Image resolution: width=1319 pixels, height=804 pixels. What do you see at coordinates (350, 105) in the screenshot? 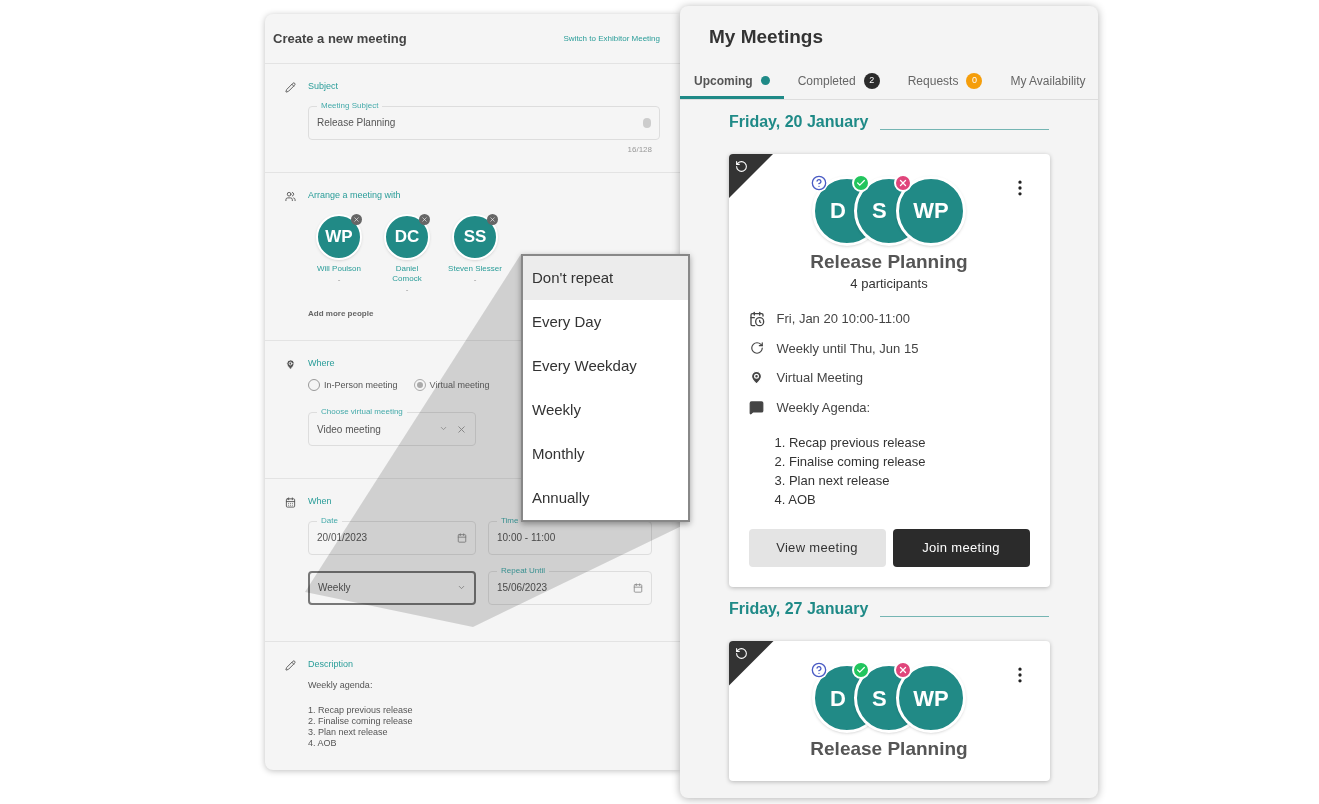
I see `field-label: Meeting Subject` at bounding box center [350, 105].